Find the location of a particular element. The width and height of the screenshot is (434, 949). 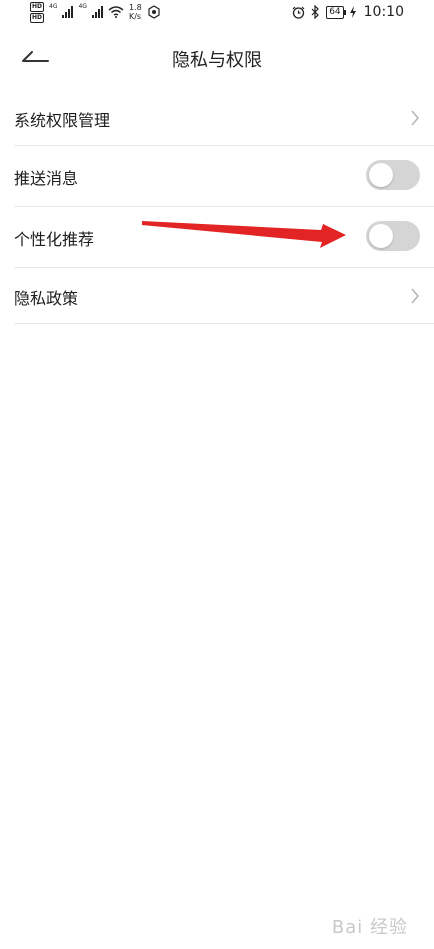

app-notification-icon is located at coordinates (154, 12).